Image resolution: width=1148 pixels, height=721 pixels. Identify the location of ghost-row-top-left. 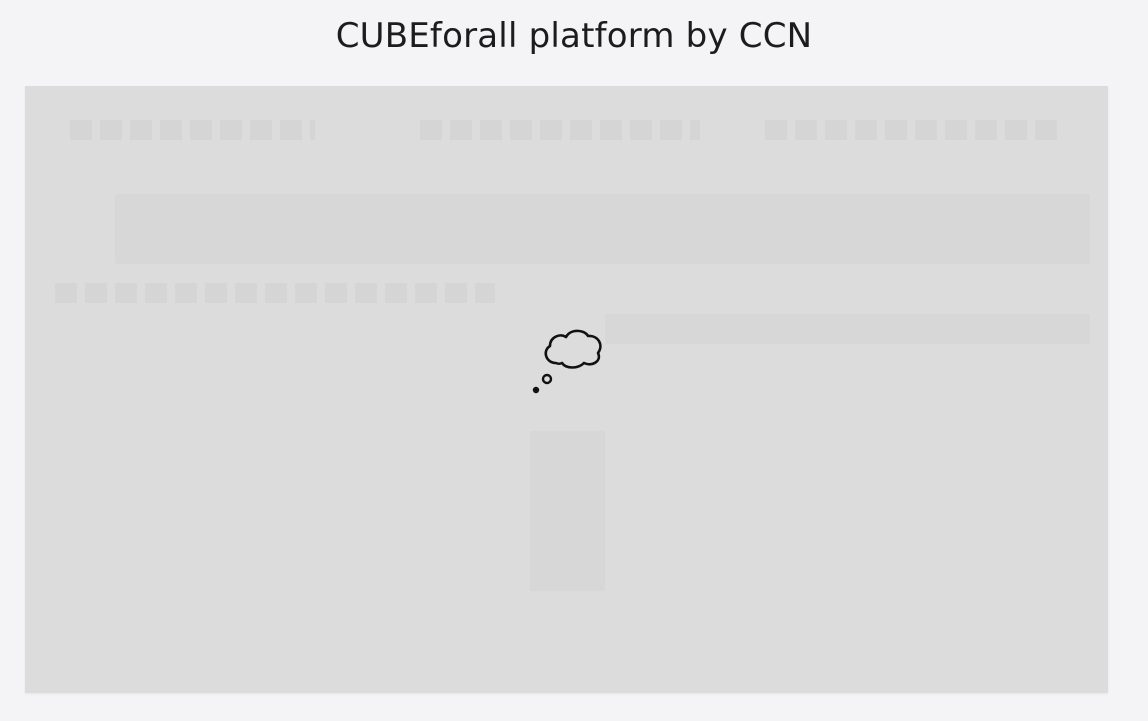
(192, 130).